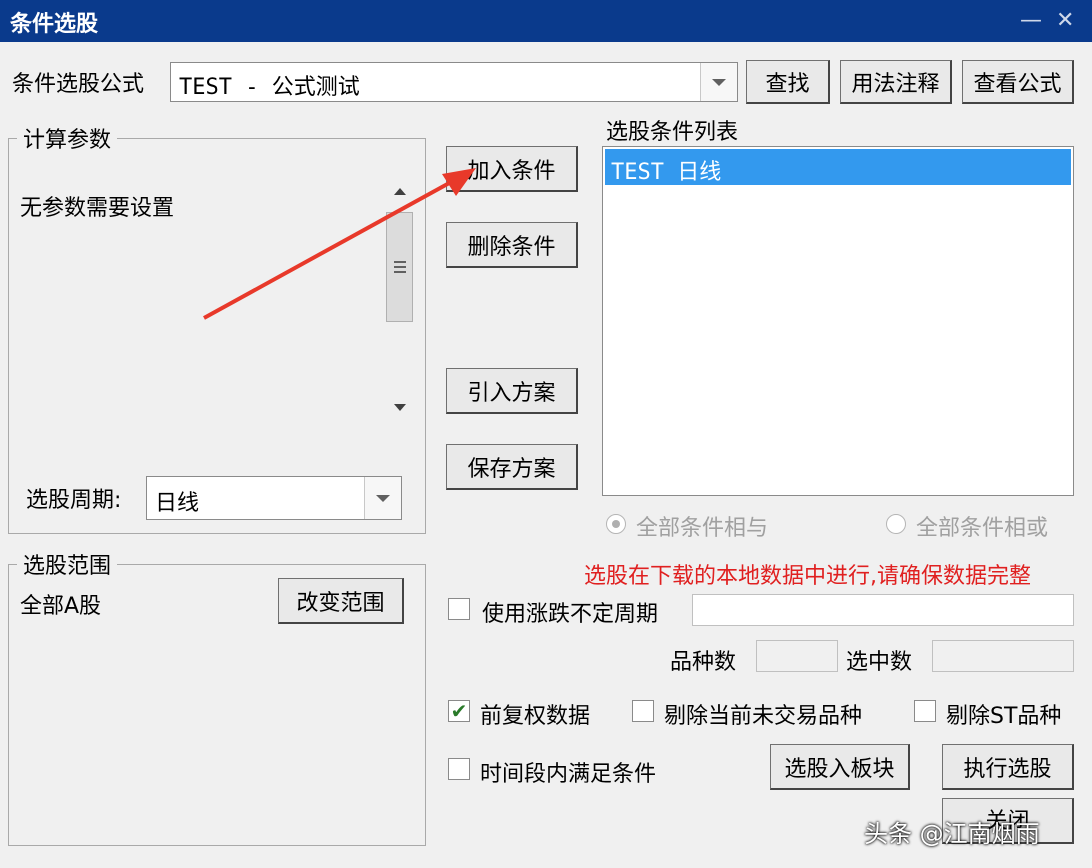 Image resolution: width=1092 pixels, height=868 pixels. I want to click on variety-count-field, so click(797, 656).